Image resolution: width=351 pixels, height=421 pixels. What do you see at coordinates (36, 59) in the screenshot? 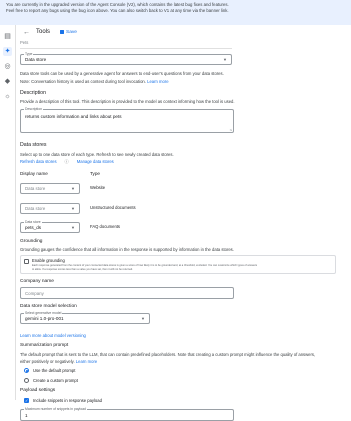
I see `type-value: Data store` at bounding box center [36, 59].